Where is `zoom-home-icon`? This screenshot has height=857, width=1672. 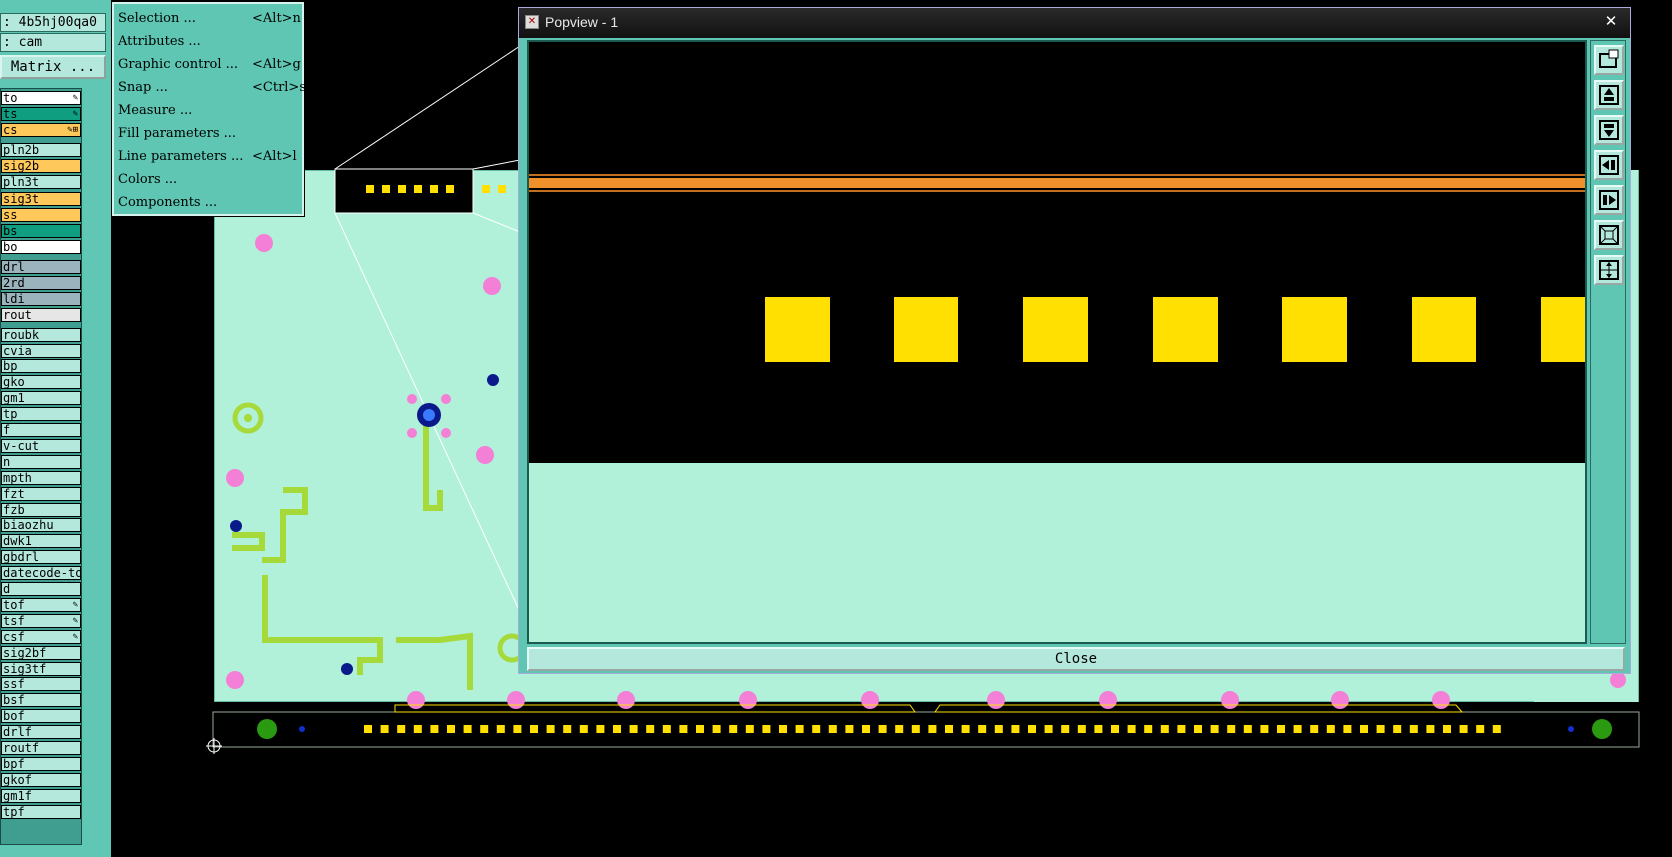
zoom-home-icon is located at coordinates (1609, 270).